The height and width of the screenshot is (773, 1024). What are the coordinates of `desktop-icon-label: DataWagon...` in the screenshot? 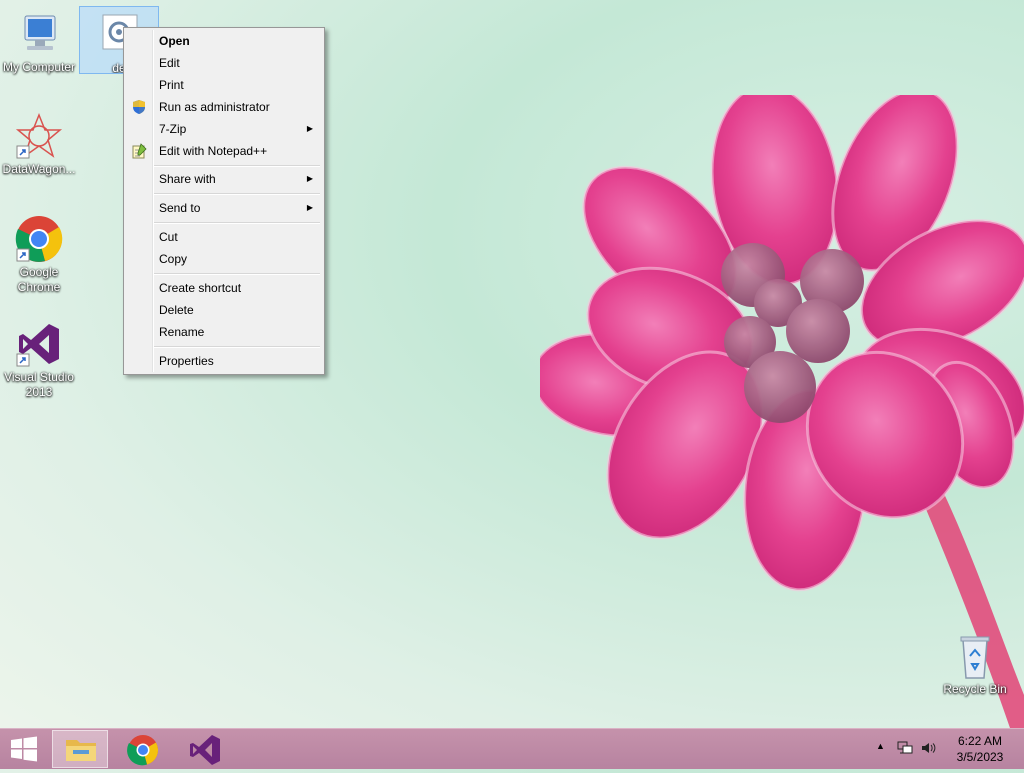 It's located at (39, 169).